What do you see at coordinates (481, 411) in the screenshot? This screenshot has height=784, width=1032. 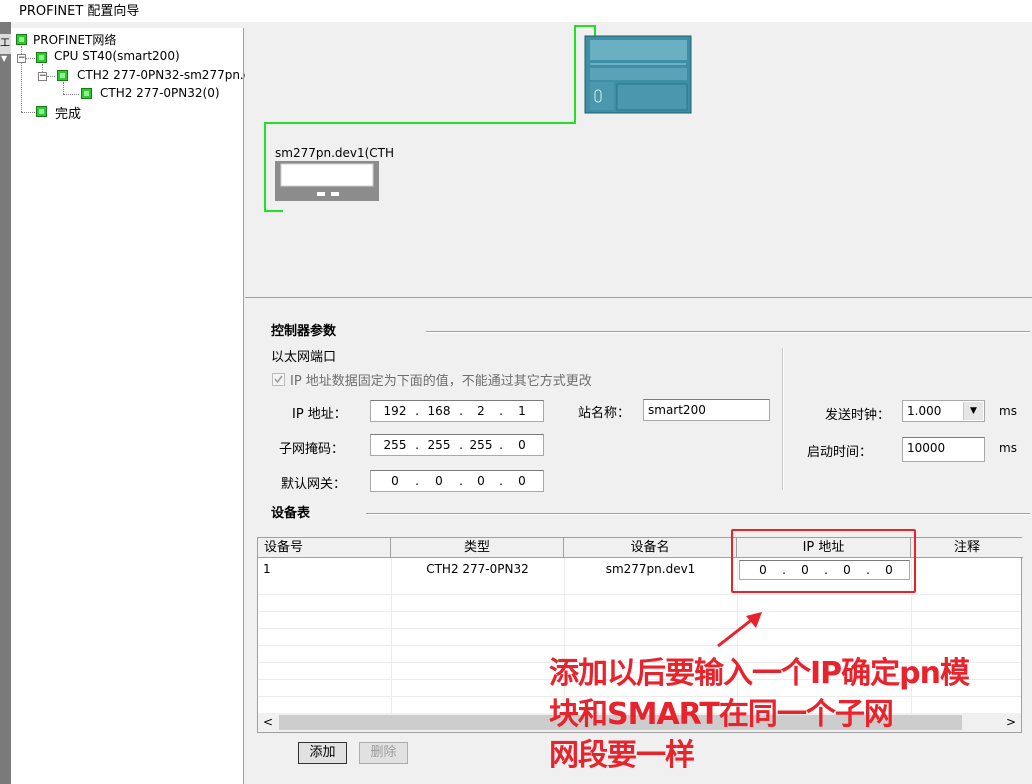 I see `ip-octet: 2` at bounding box center [481, 411].